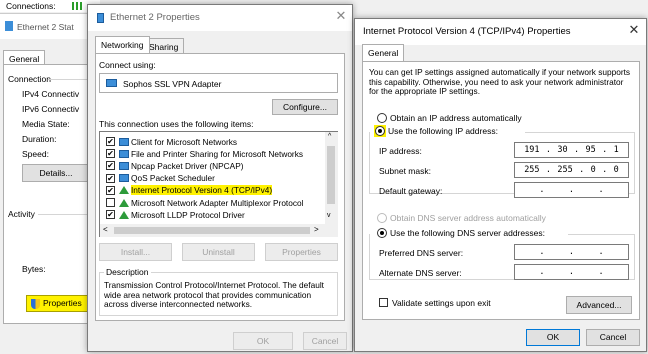  What do you see at coordinates (301, 252) in the screenshot?
I see `item-properties-button: Properties` at bounding box center [301, 252].